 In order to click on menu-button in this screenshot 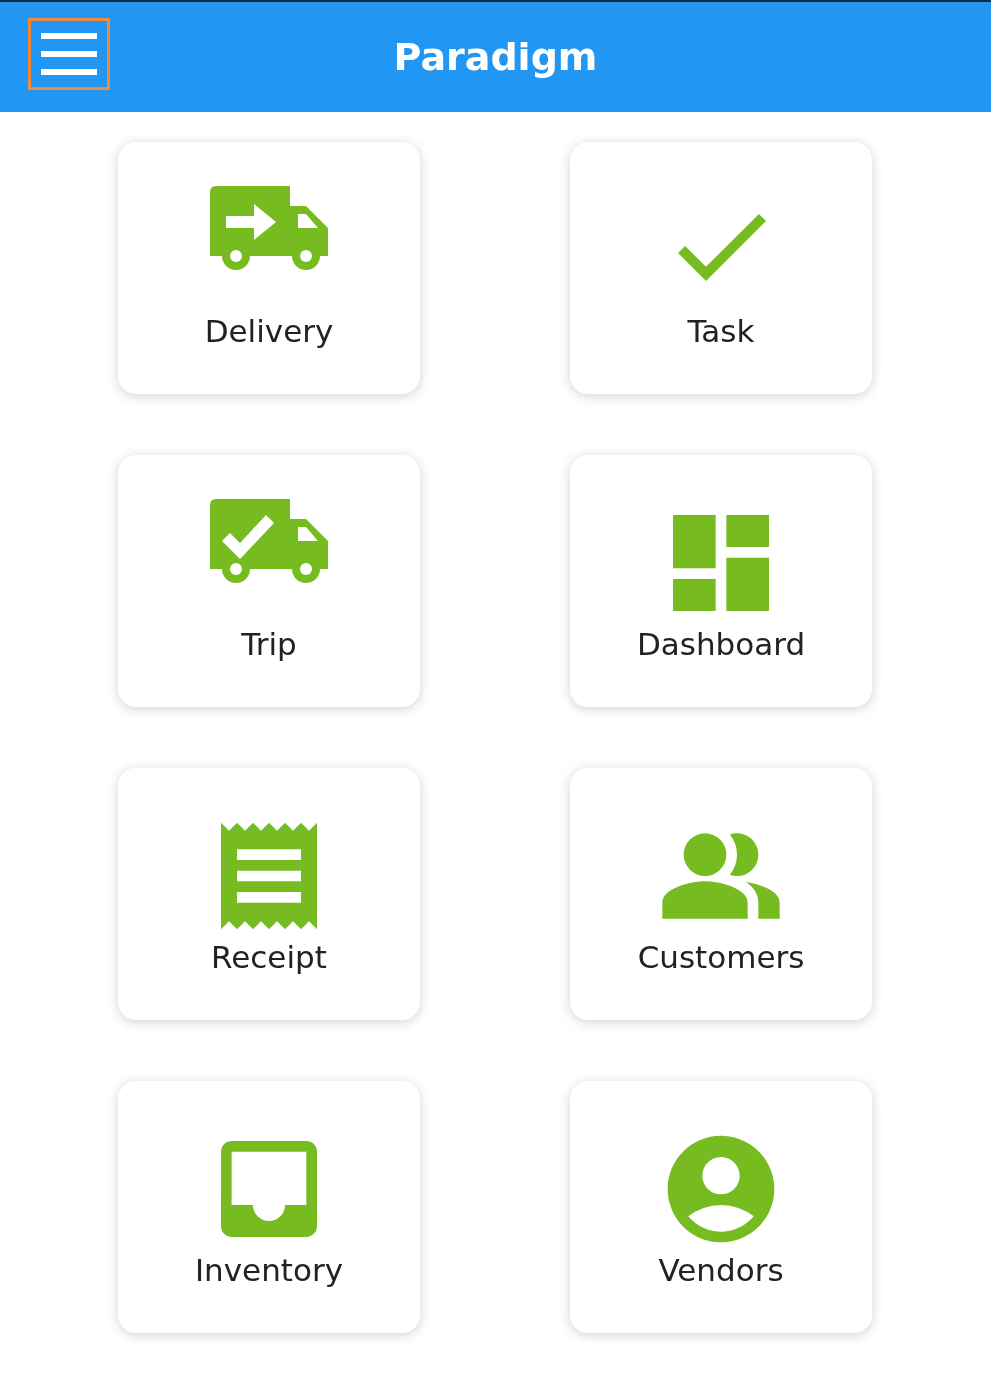, I will do `click(69, 54)`.